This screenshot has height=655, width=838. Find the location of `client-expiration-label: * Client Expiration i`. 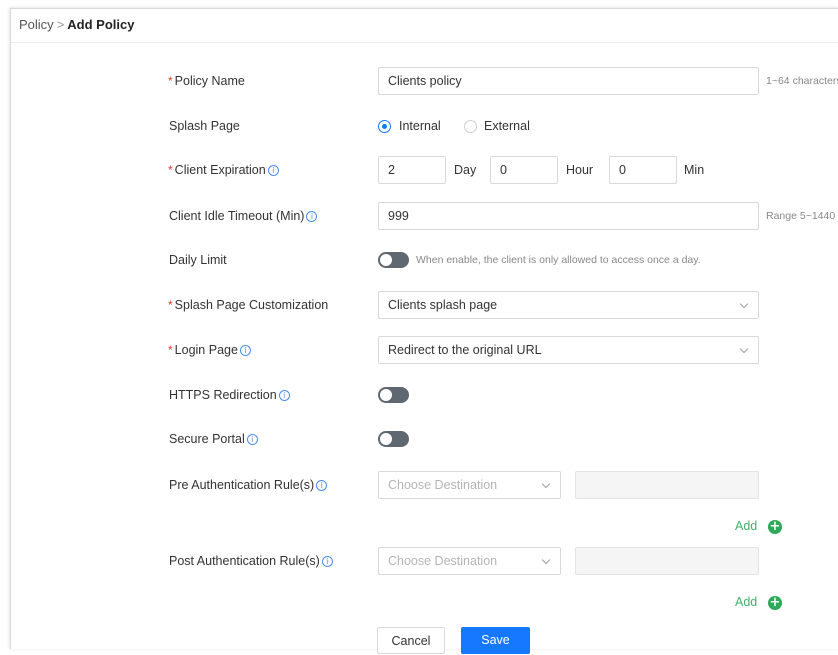

client-expiration-label: * Client Expiration i is located at coordinates (223, 170).